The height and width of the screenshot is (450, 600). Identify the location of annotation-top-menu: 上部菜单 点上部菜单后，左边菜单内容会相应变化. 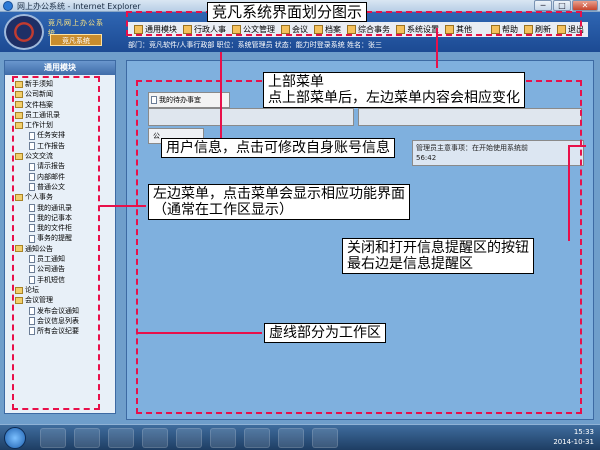
(394, 90).